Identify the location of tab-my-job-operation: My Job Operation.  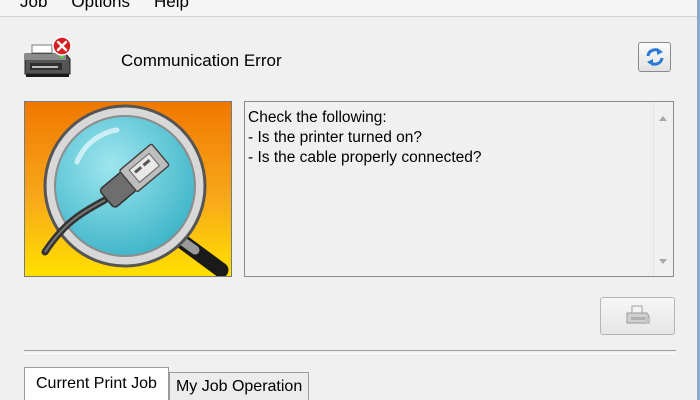
(239, 386).